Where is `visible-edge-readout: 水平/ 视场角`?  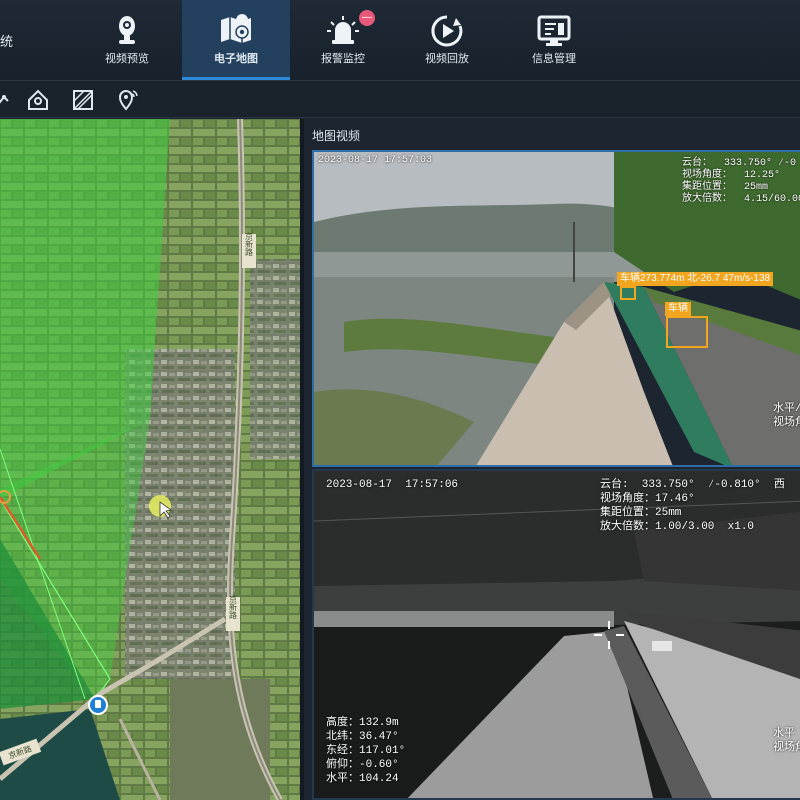 visible-edge-readout: 水平/ 视场角 is located at coordinates (786, 416).